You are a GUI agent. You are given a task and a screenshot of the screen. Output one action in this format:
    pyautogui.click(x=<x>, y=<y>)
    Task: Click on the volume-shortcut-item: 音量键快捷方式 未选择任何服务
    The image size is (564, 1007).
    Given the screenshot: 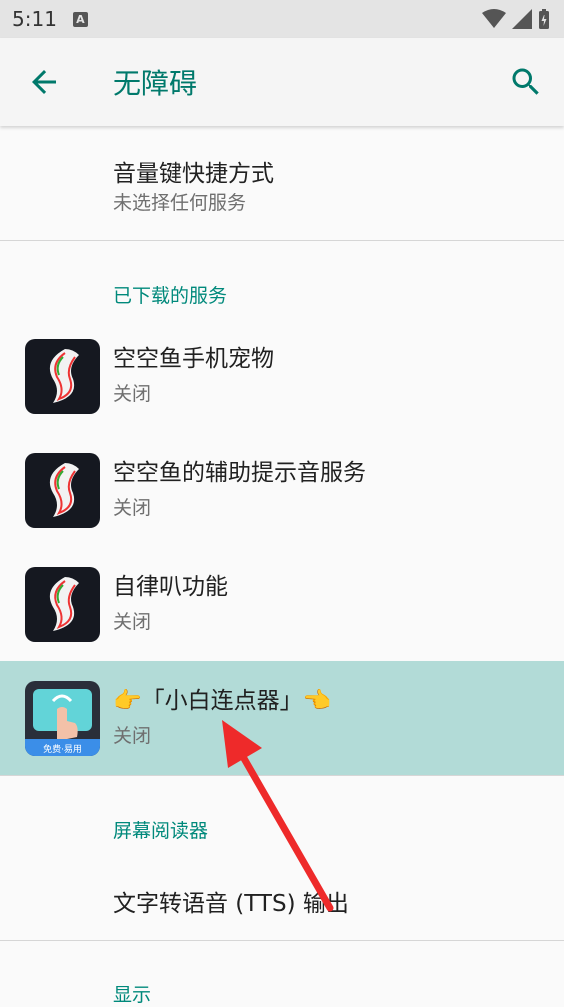 What is the action you would take?
    pyautogui.click(x=282, y=183)
    